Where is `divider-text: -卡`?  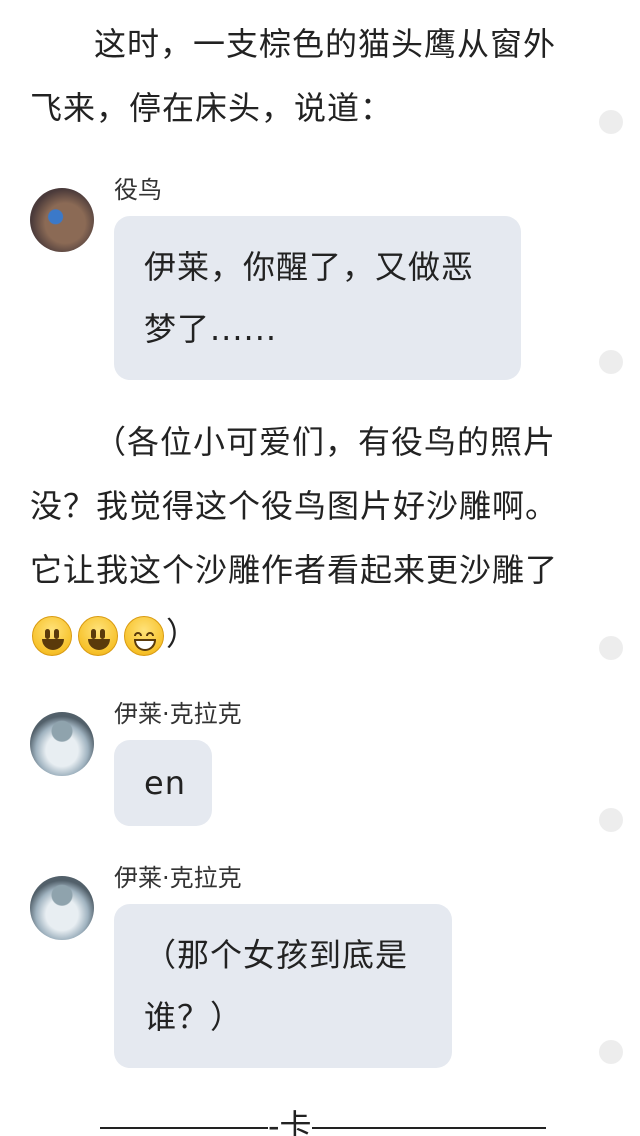 divider-text: -卡 is located at coordinates (290, 1121).